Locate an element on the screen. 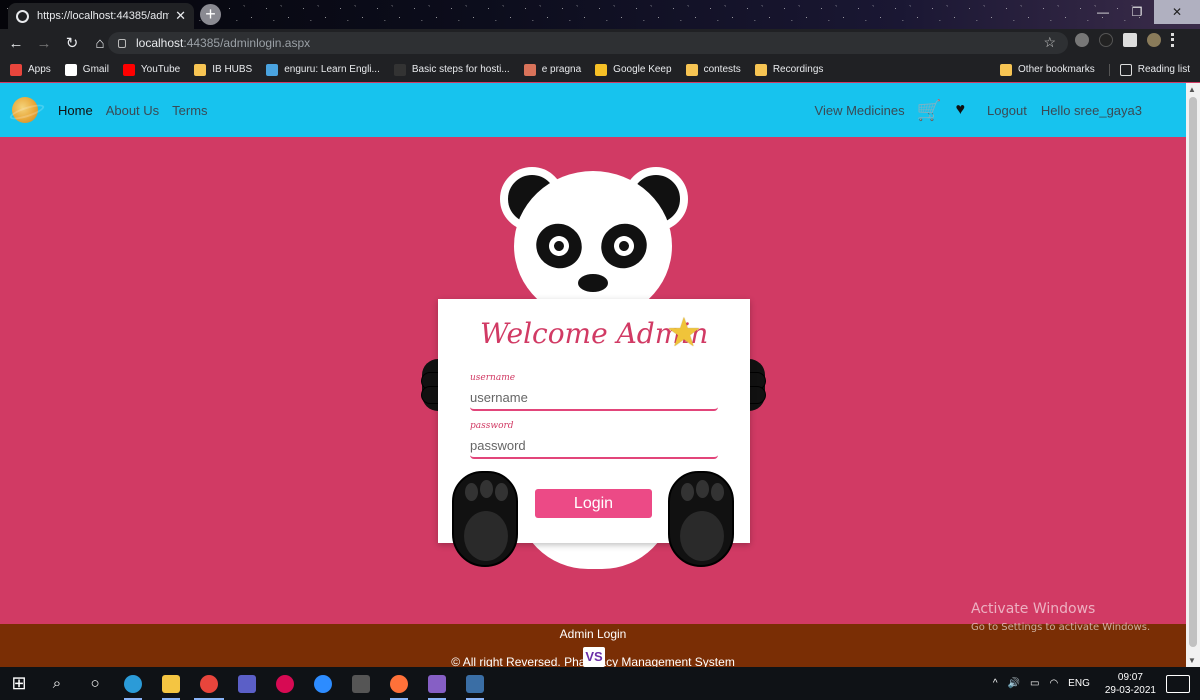 The width and height of the screenshot is (1200, 700). teams-taskbar-icon is located at coordinates (247, 683).